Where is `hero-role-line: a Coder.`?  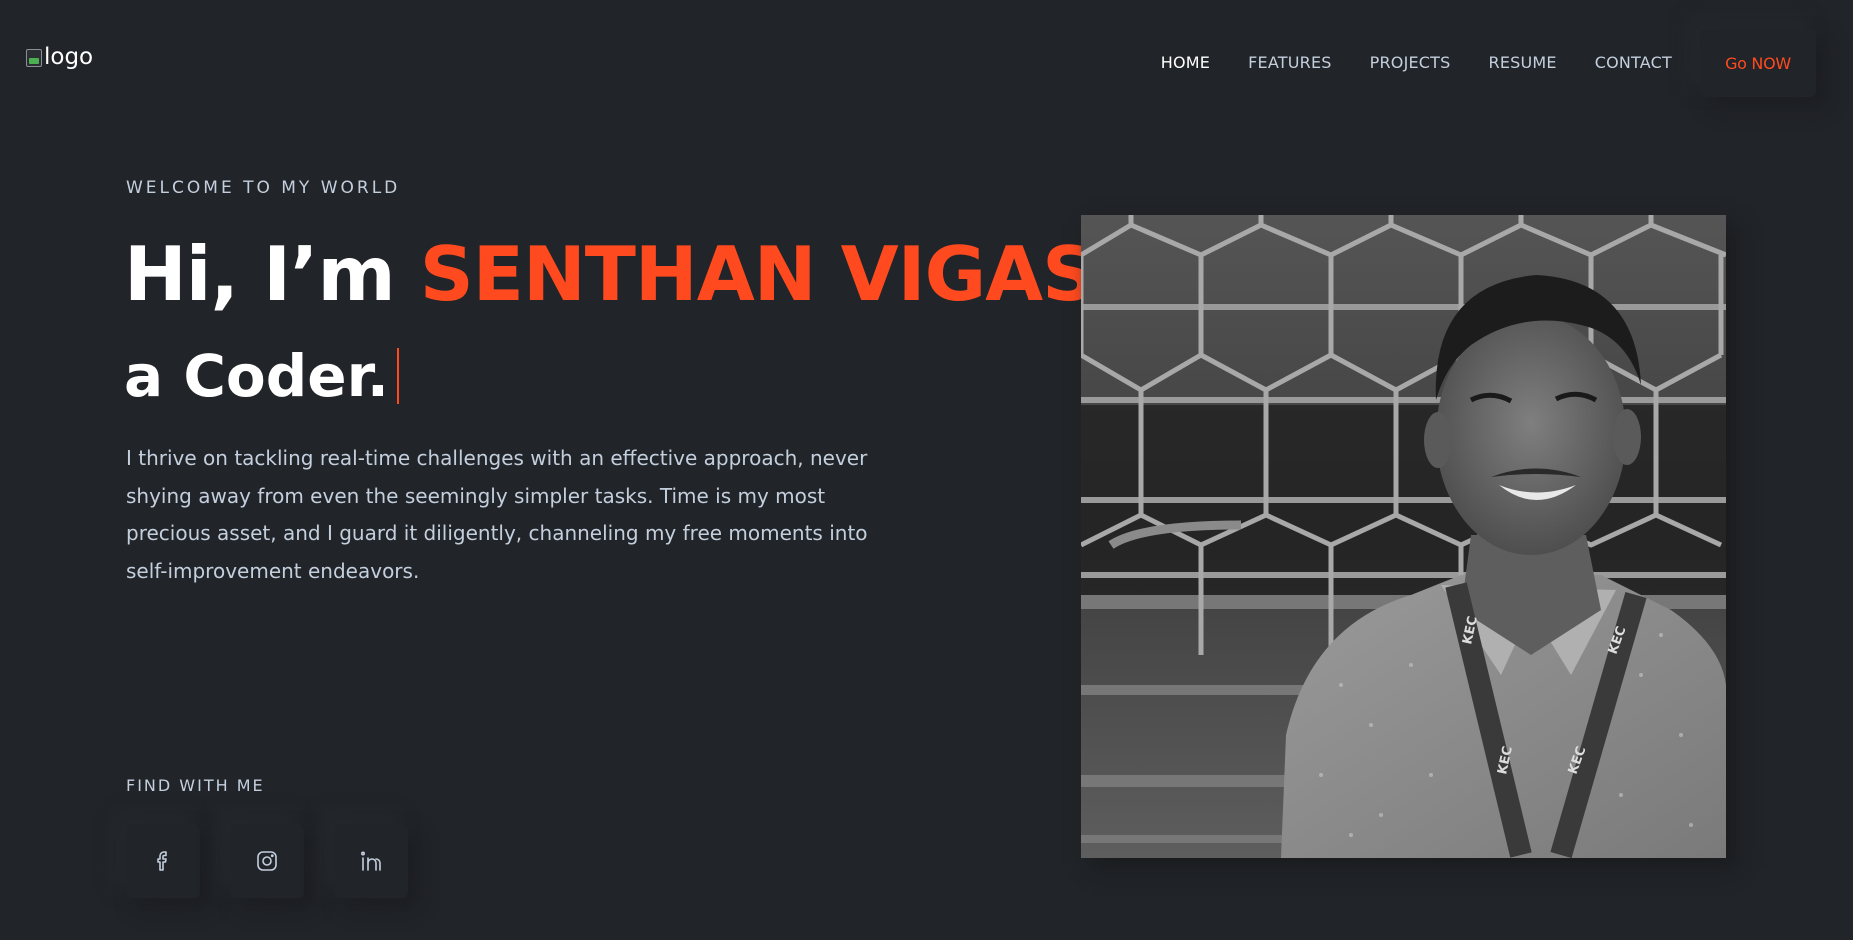 hero-role-line: a Coder. is located at coordinates (261, 376).